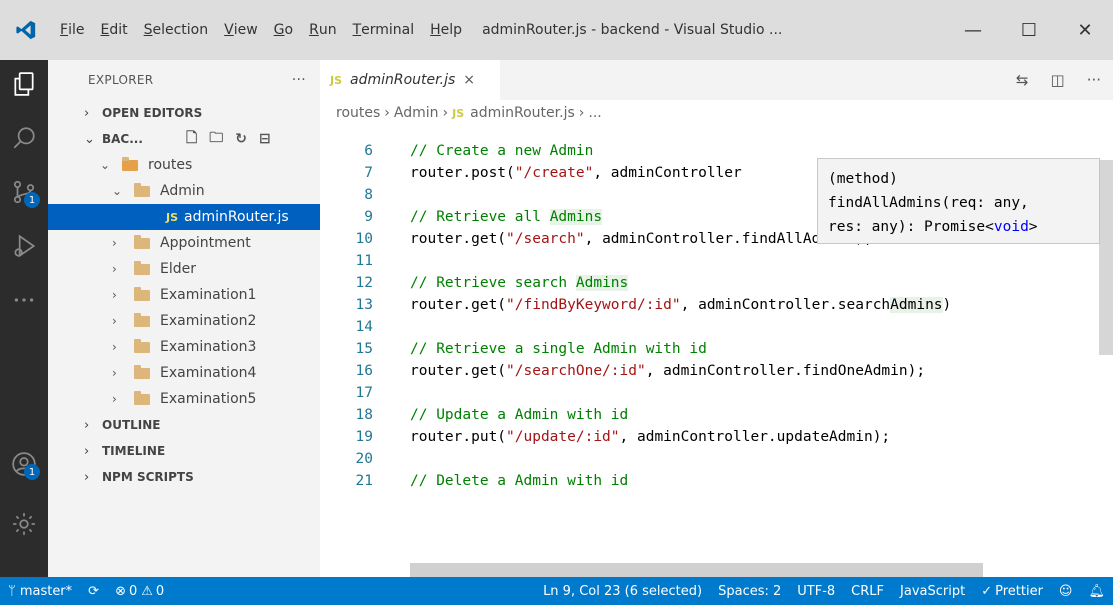 The height and width of the screenshot is (605, 1113). I want to click on breadcrumb-admin: Admin, so click(416, 113).